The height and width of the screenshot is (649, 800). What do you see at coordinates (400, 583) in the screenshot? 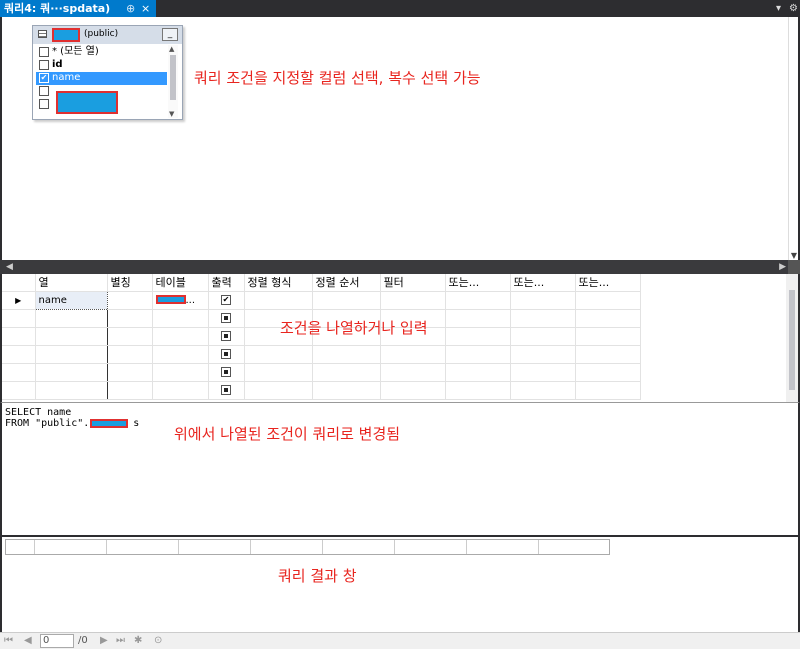
I see `results-pane: 쿼리 결과 창` at bounding box center [400, 583].